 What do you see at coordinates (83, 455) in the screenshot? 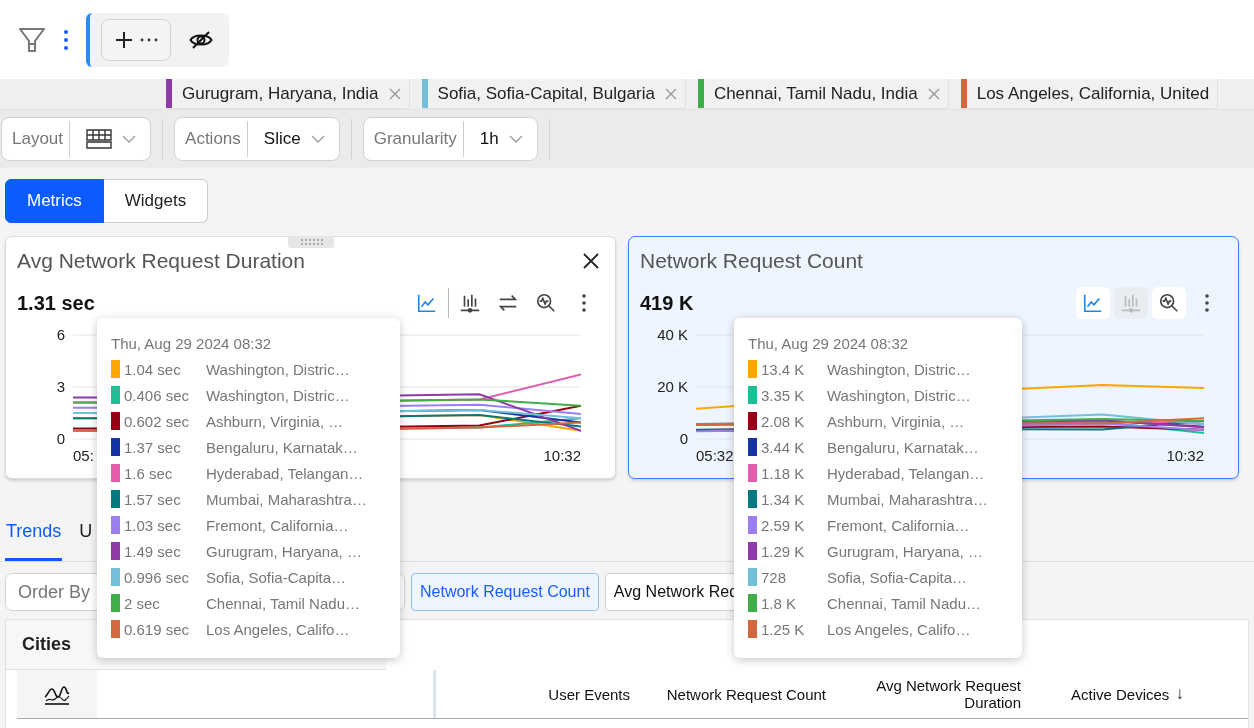
I see `axis-label: 05:` at bounding box center [83, 455].